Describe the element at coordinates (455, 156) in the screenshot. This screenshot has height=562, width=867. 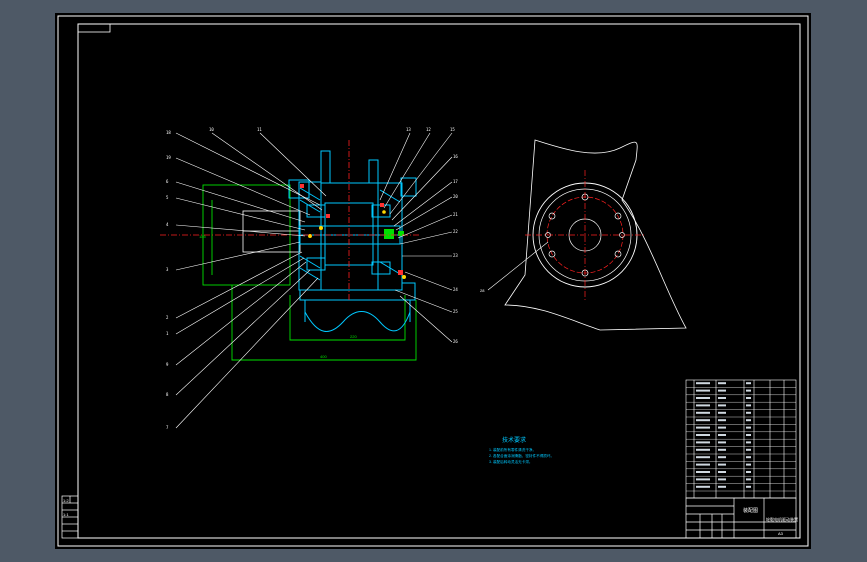
I see `leader-label: 16` at that location.